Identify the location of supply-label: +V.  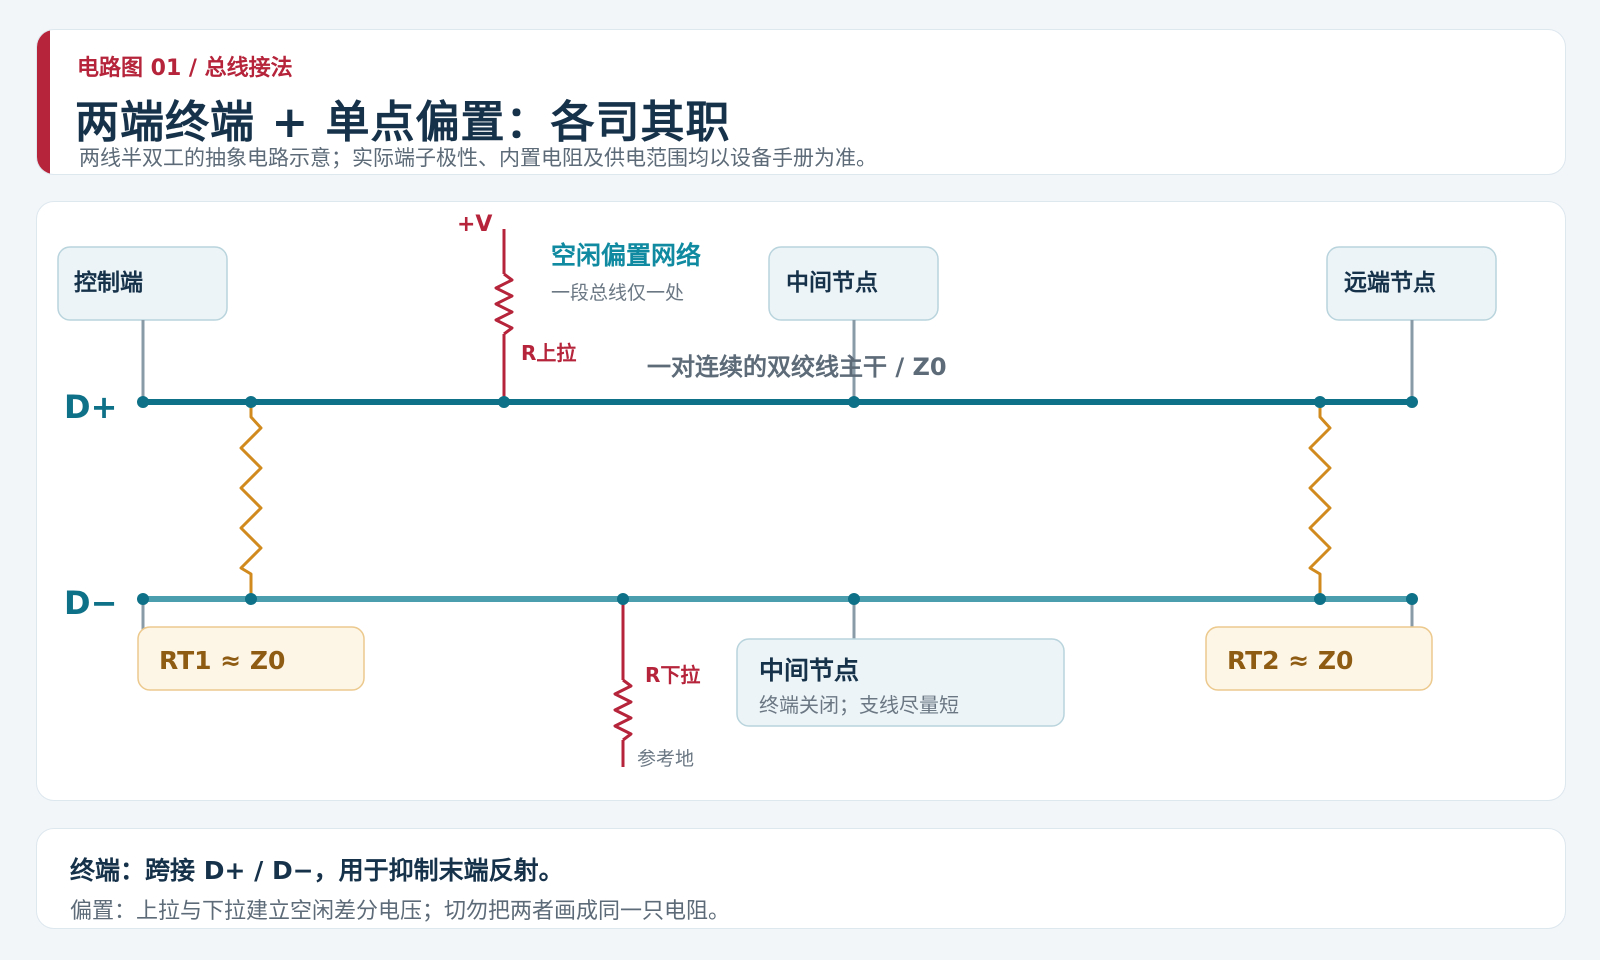
(474, 224).